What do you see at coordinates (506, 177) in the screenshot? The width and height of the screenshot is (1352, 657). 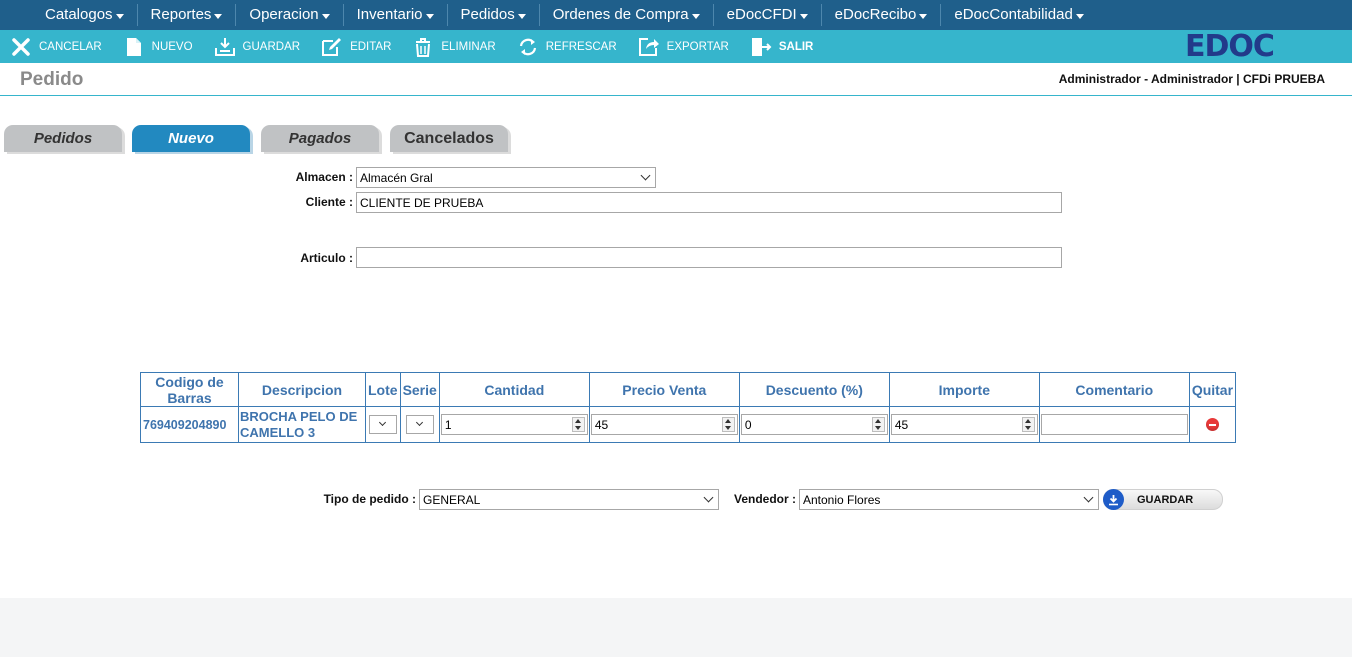 I see `almacen-select: Almacén Gral` at bounding box center [506, 177].